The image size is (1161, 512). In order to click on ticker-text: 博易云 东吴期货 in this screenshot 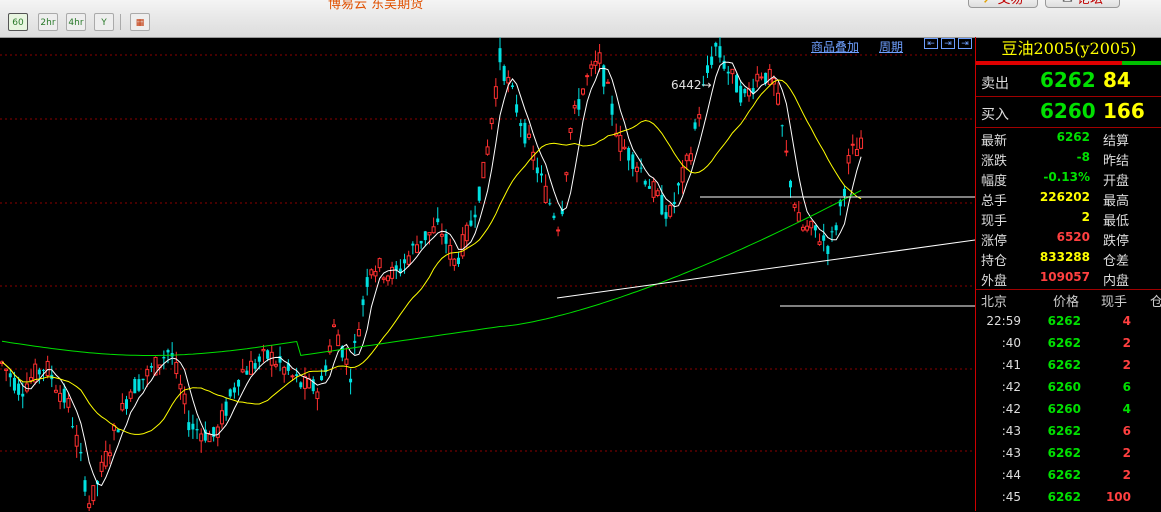, I will do `click(376, 6)`.